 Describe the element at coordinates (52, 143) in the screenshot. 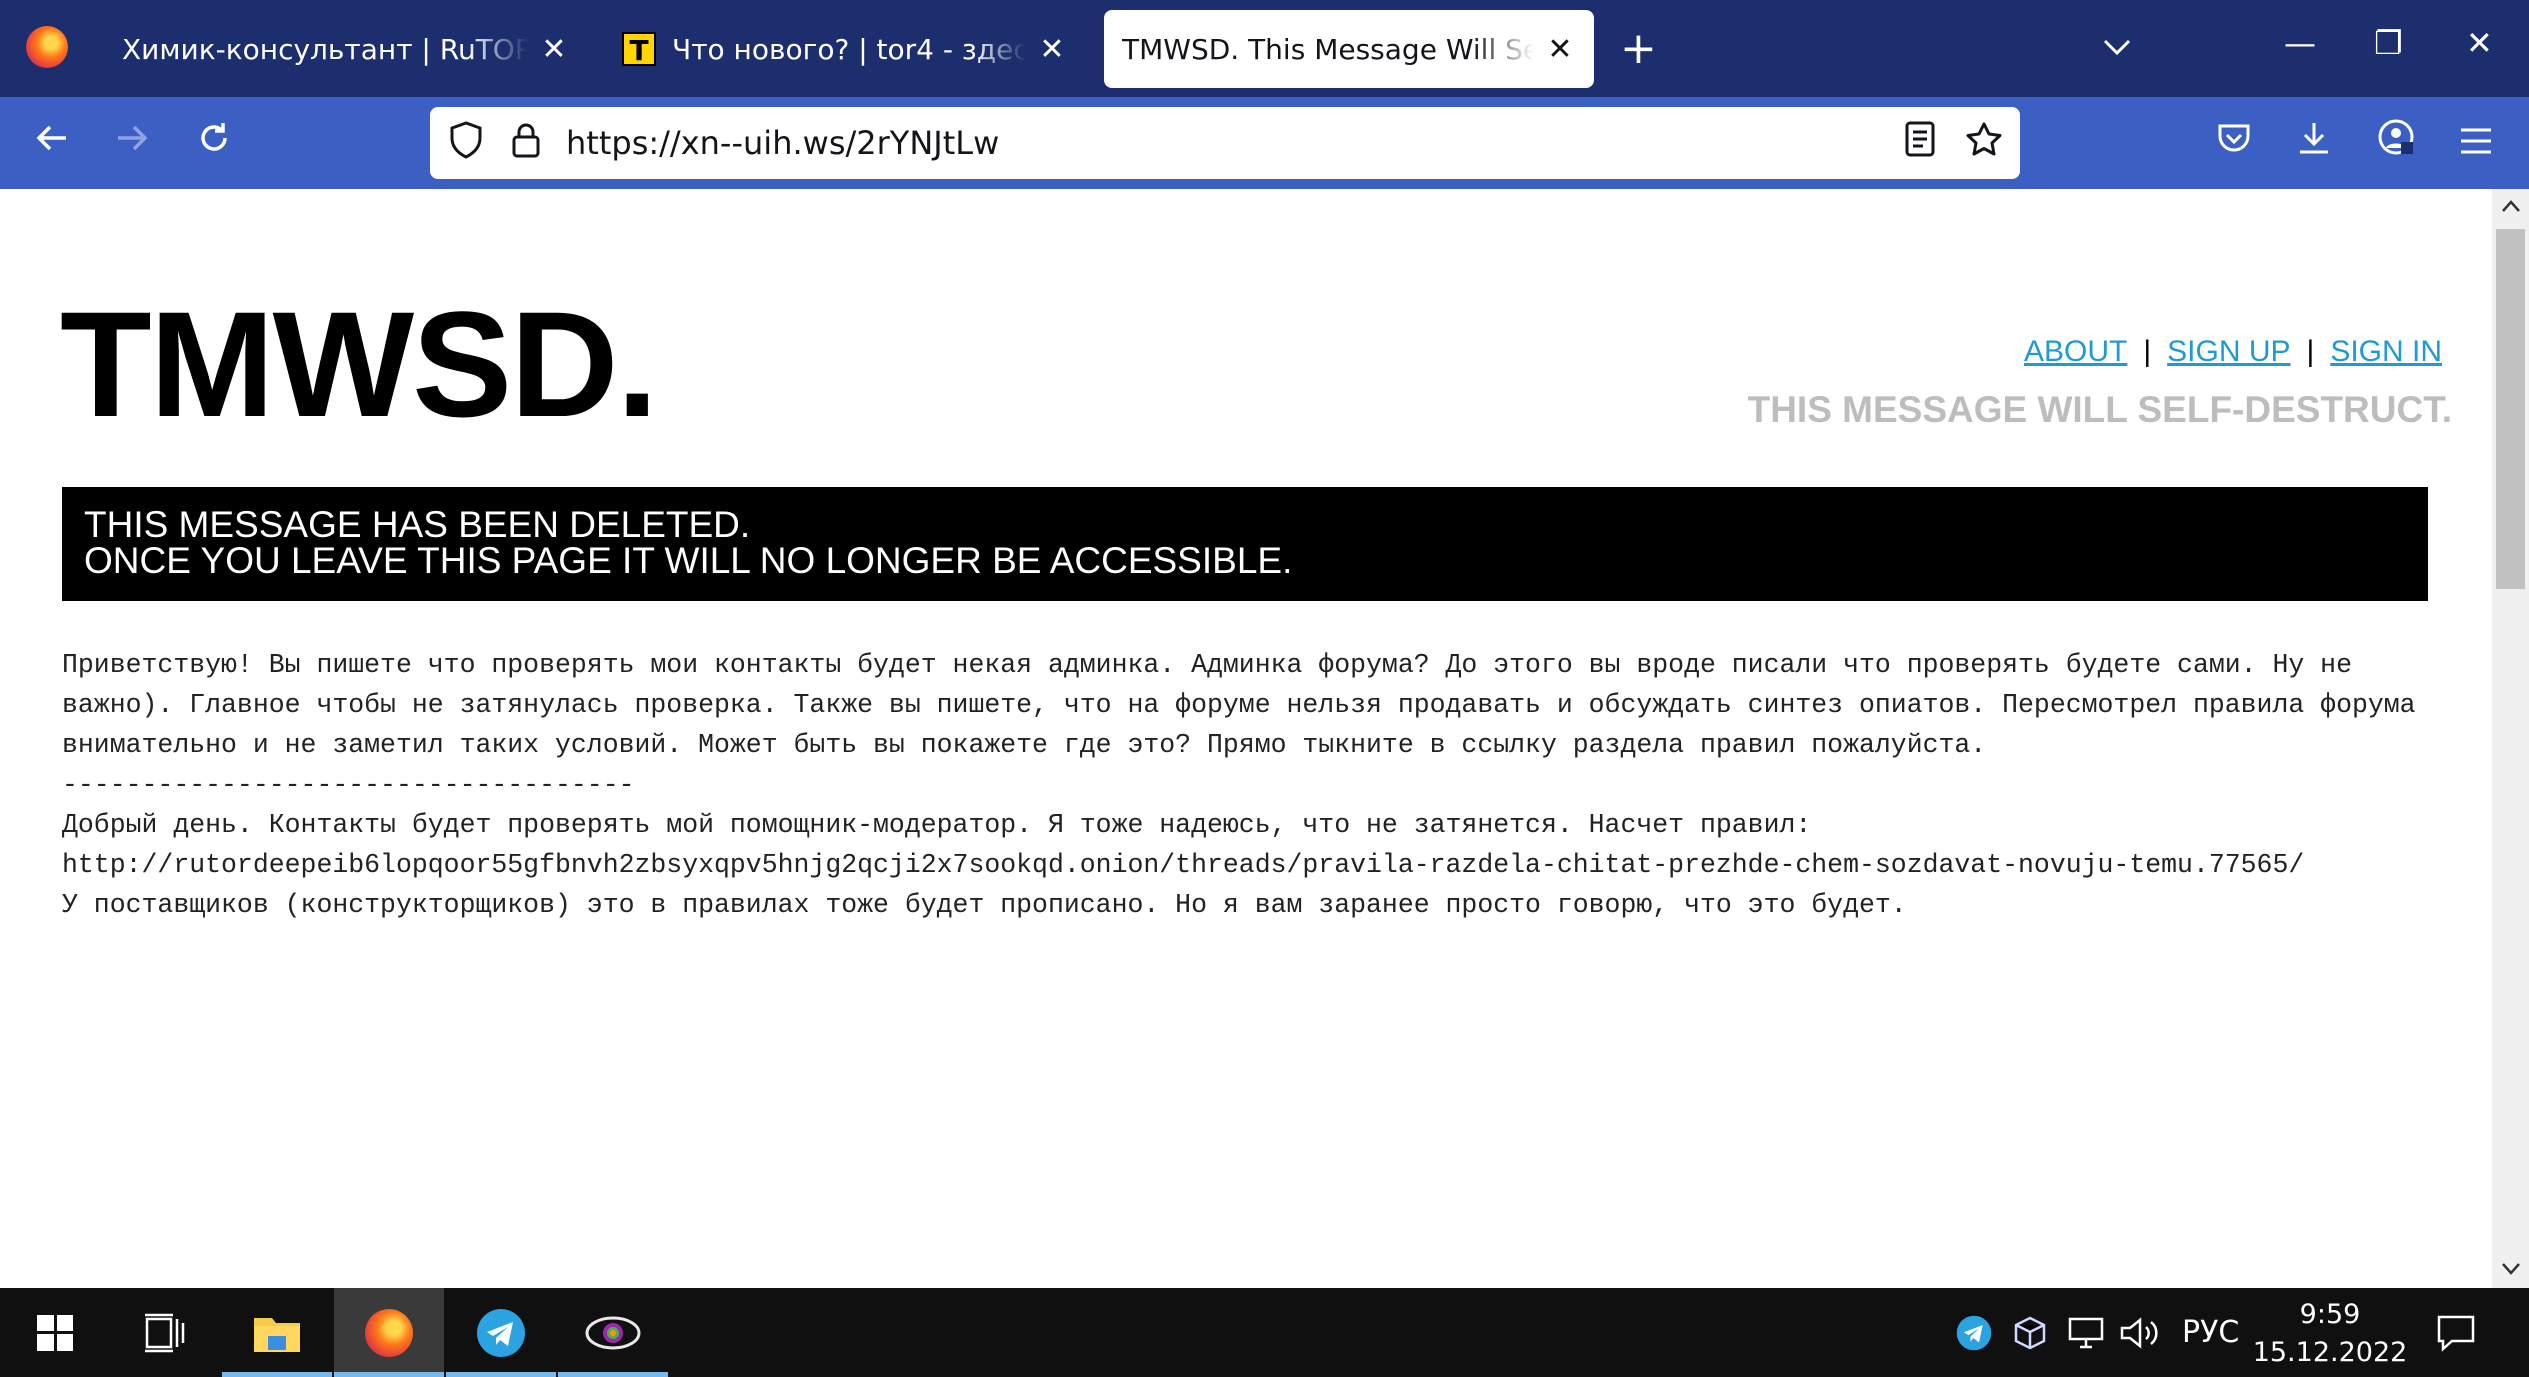

I see `back-button` at that location.